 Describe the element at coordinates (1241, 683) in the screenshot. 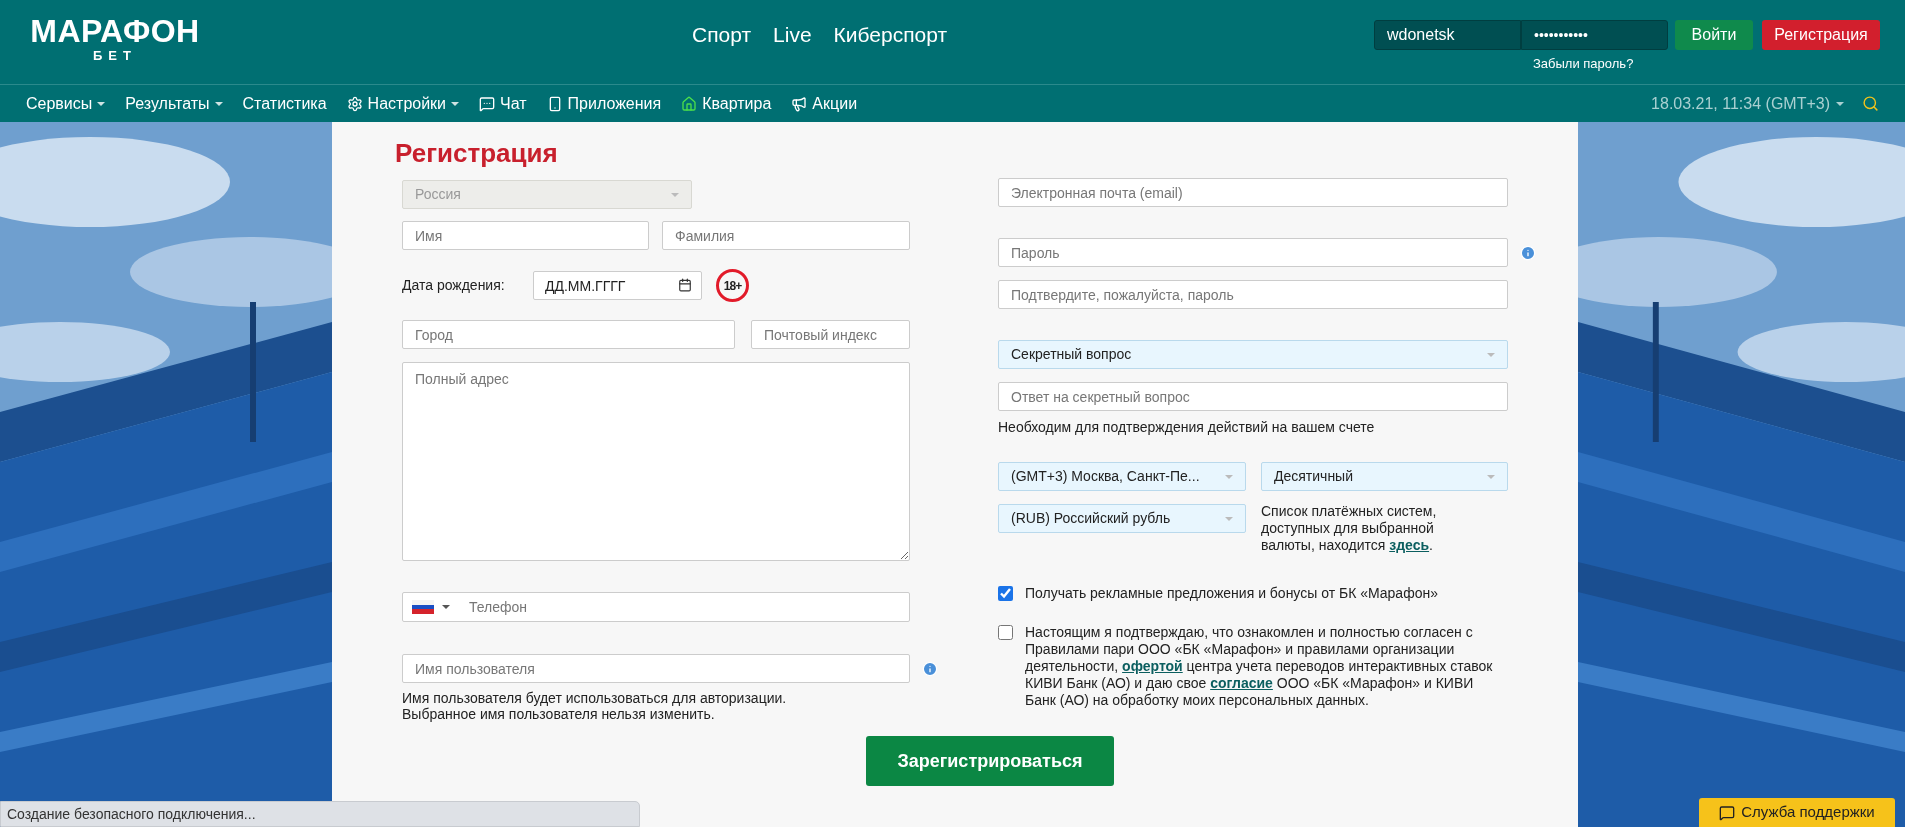

I see `link: согласие` at that location.